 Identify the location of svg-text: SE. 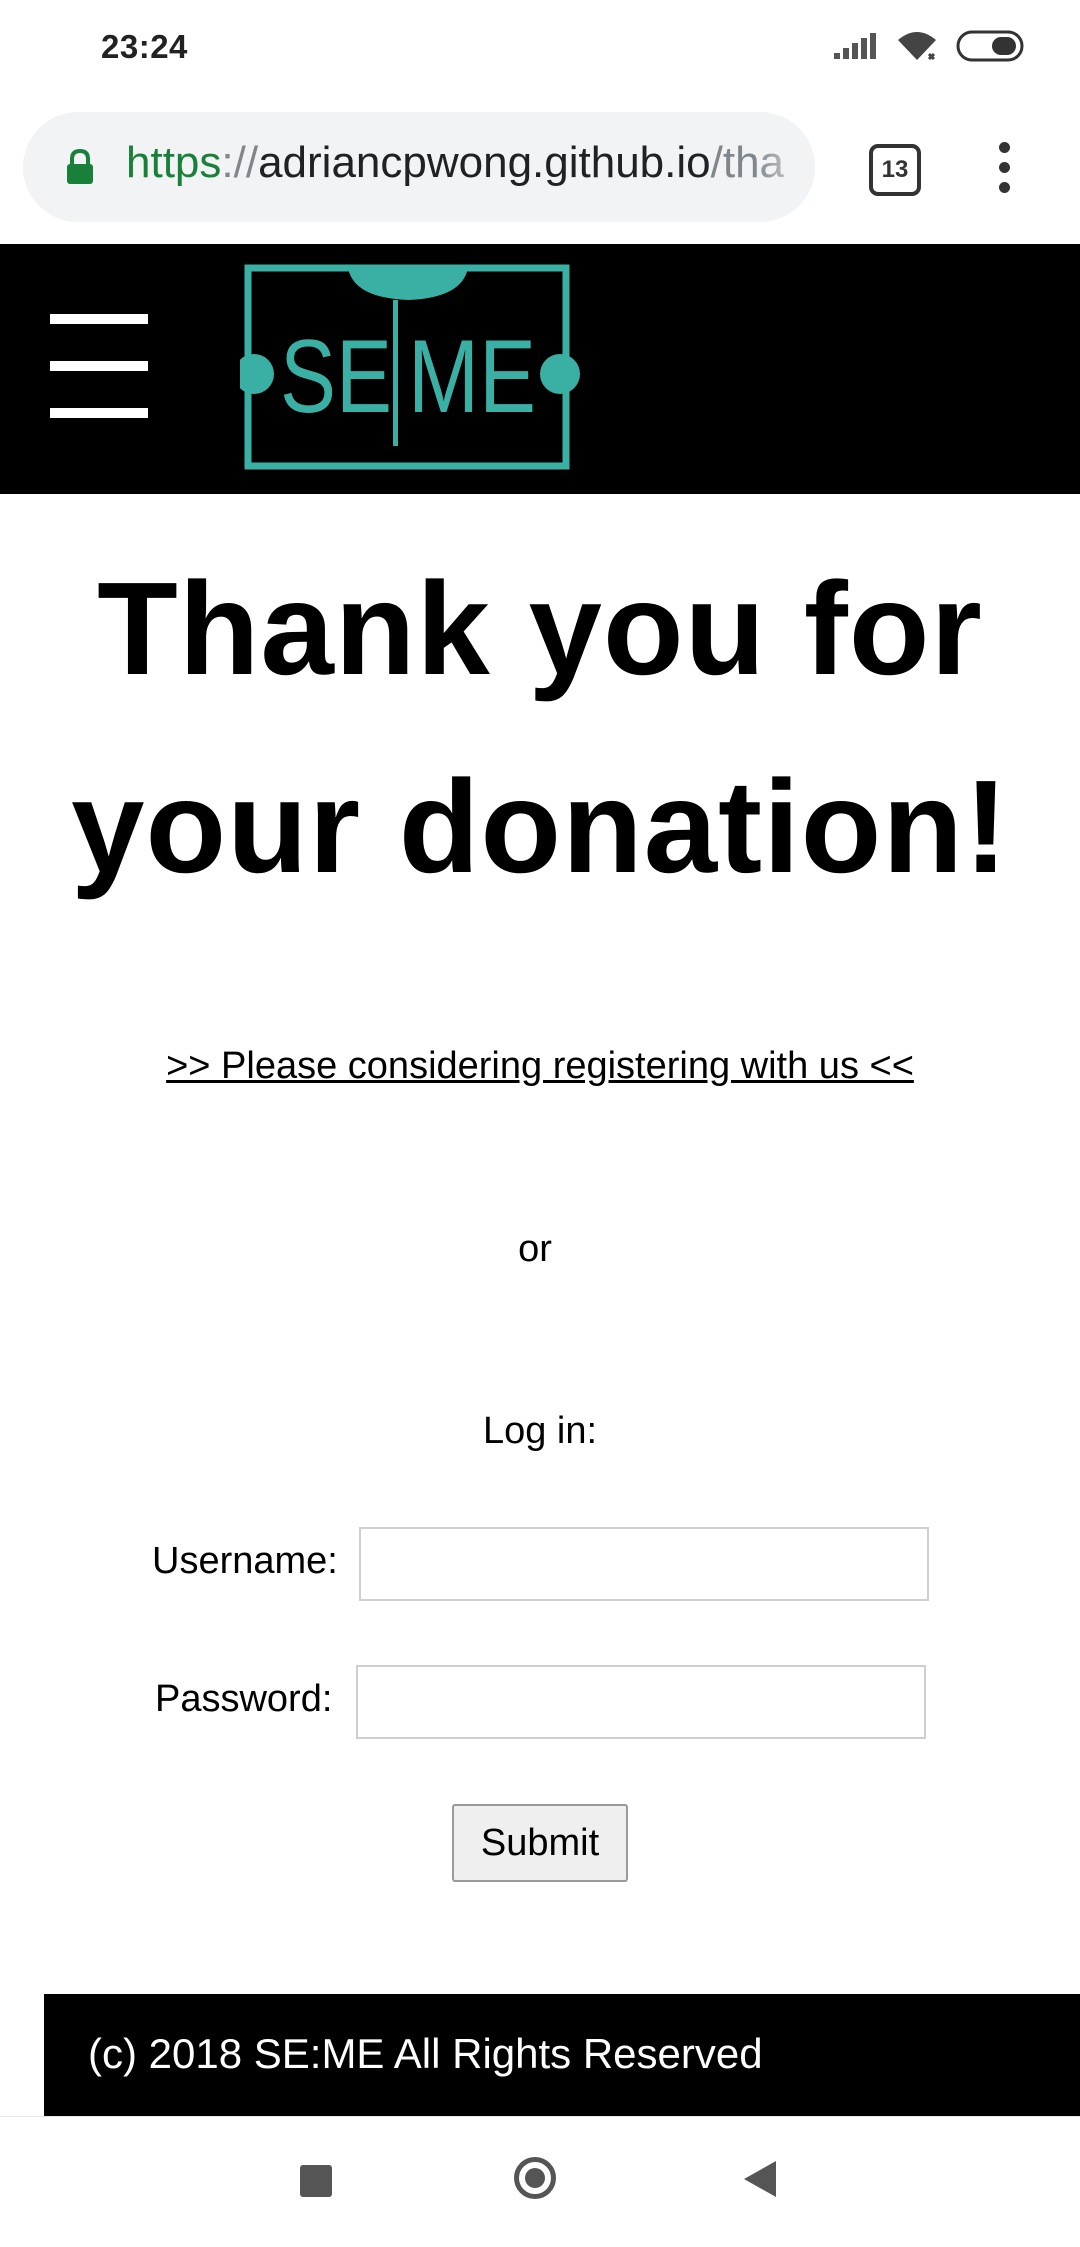
(336, 377).